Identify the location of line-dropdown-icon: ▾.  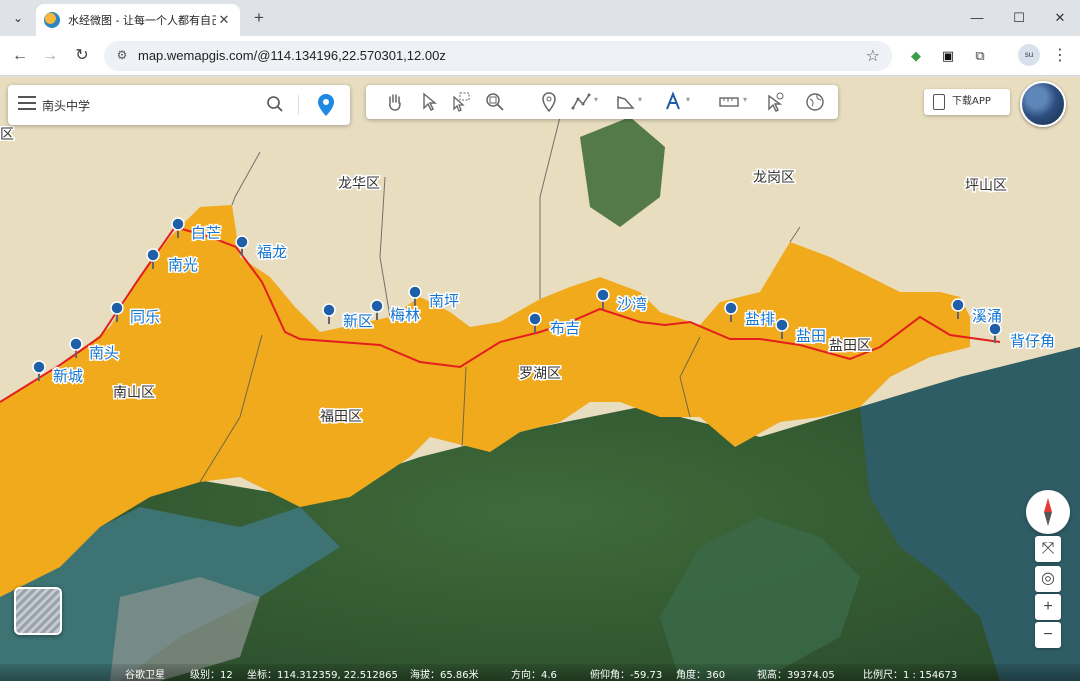
(596, 99).